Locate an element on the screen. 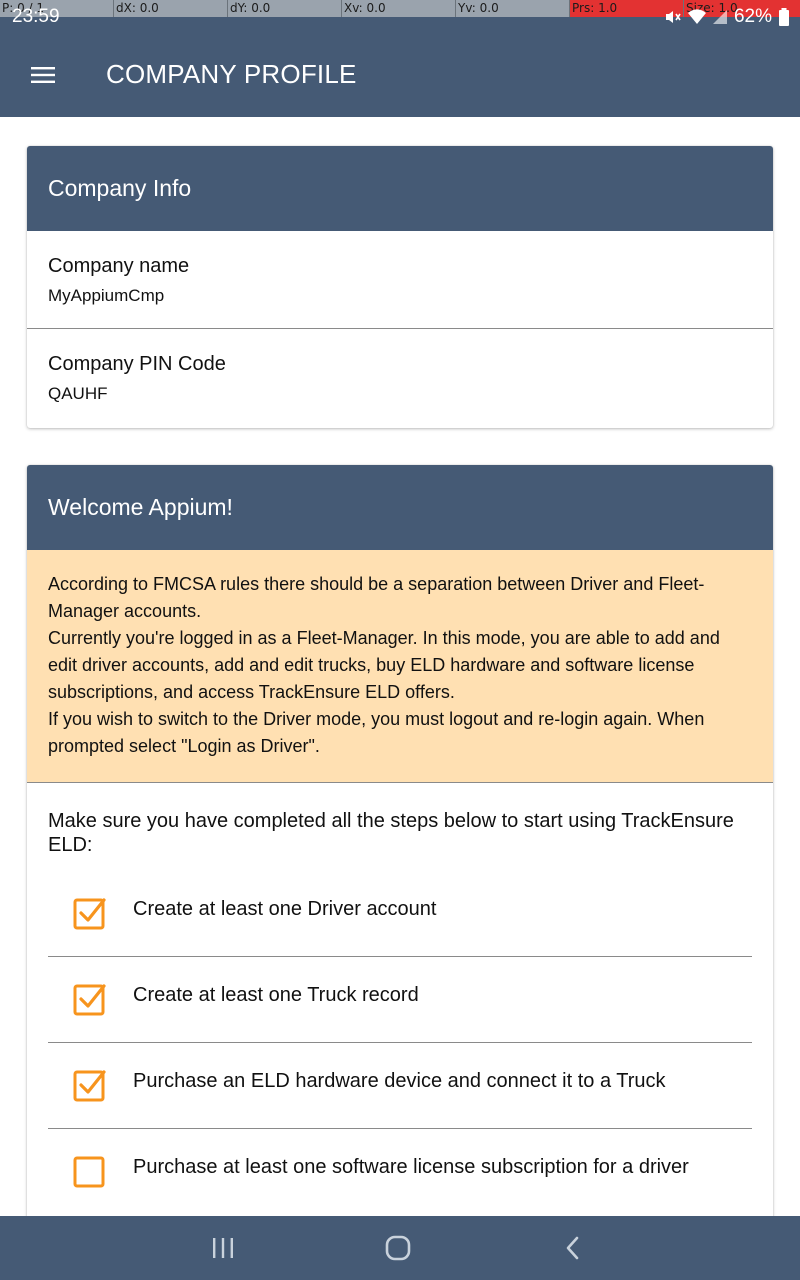  system-nav-bar is located at coordinates (400, 1248).